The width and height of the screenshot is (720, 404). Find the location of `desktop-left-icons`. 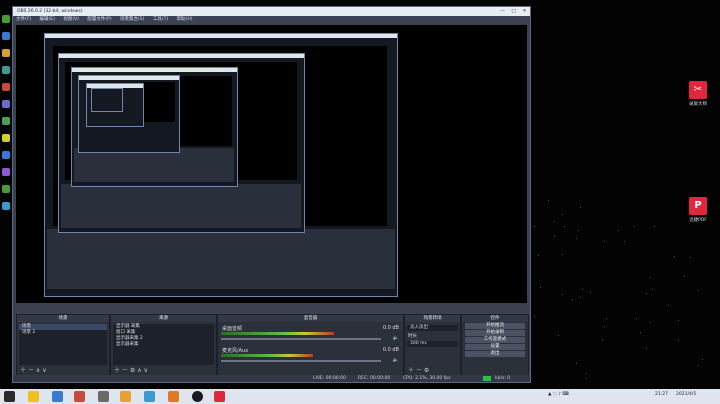

desktop-left-icons is located at coordinates (6, 192).